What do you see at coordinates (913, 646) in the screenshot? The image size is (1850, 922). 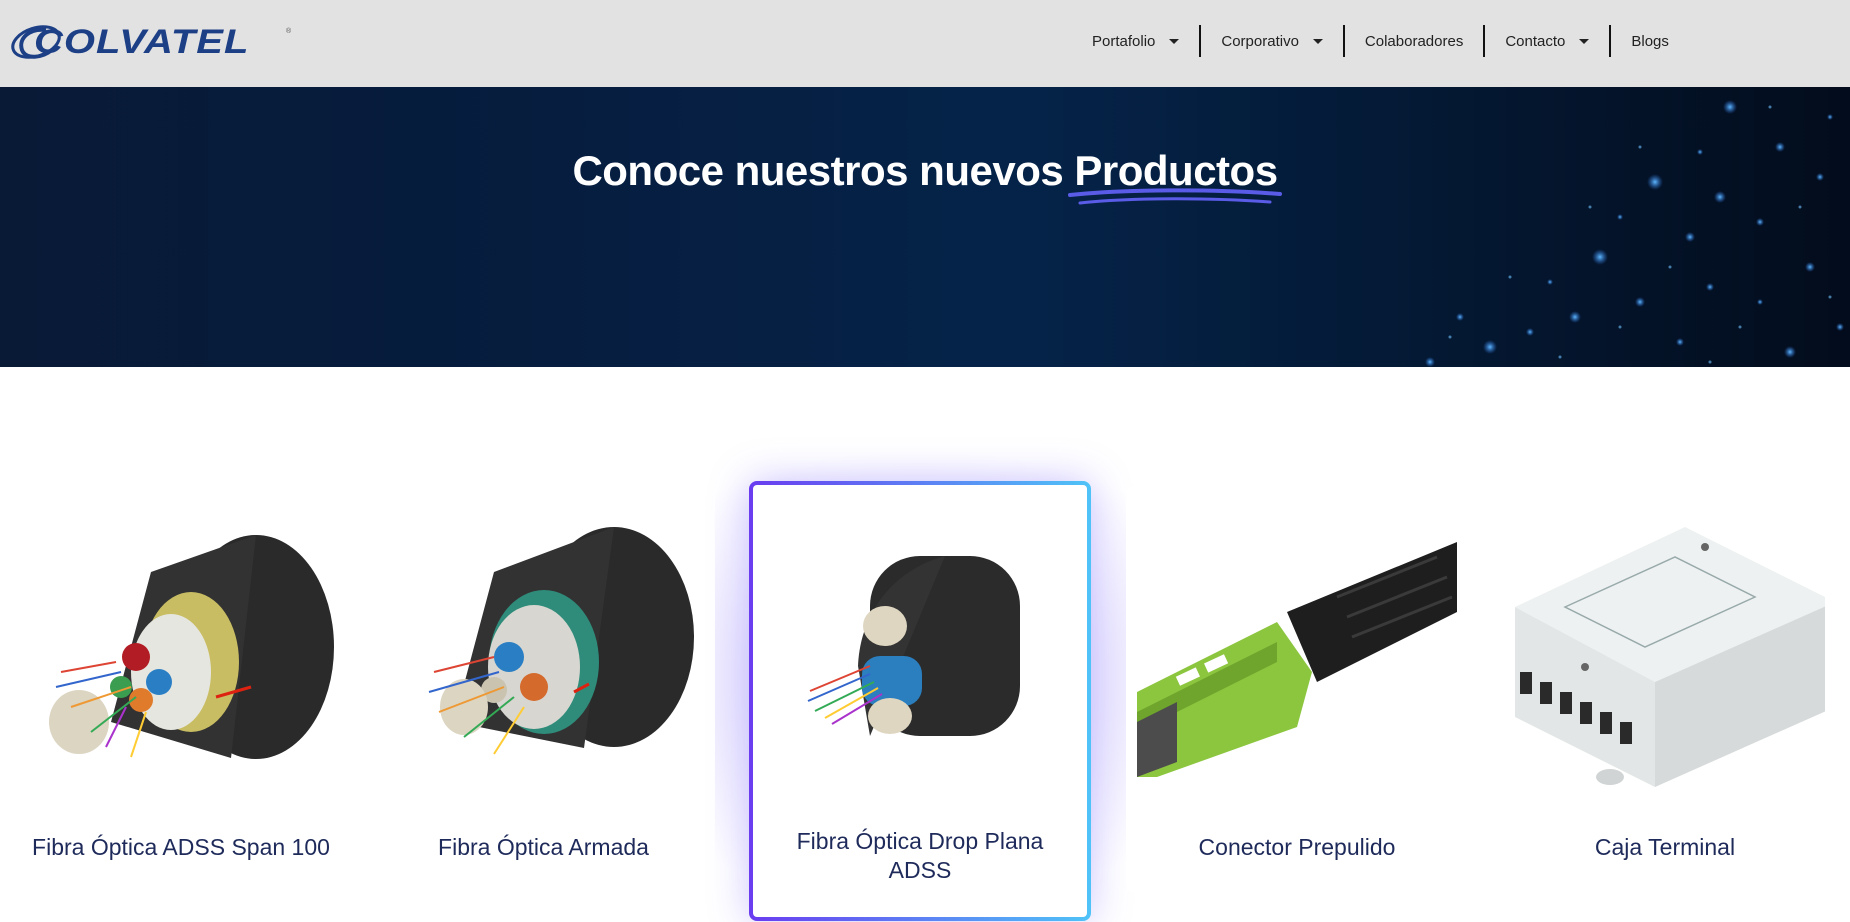 I see `fiber-drop-flat-image` at bounding box center [913, 646].